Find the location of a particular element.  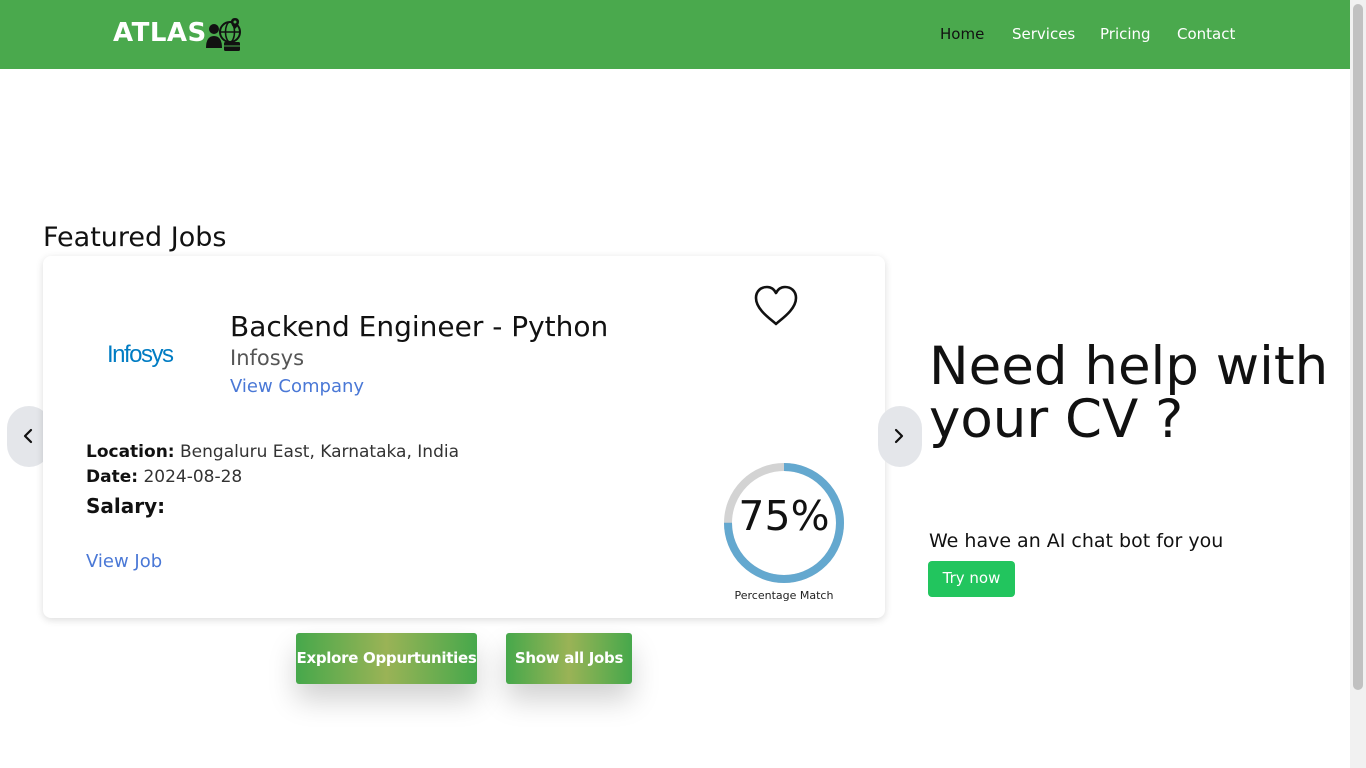

company-logo: Infosys is located at coordinates (144, 355).